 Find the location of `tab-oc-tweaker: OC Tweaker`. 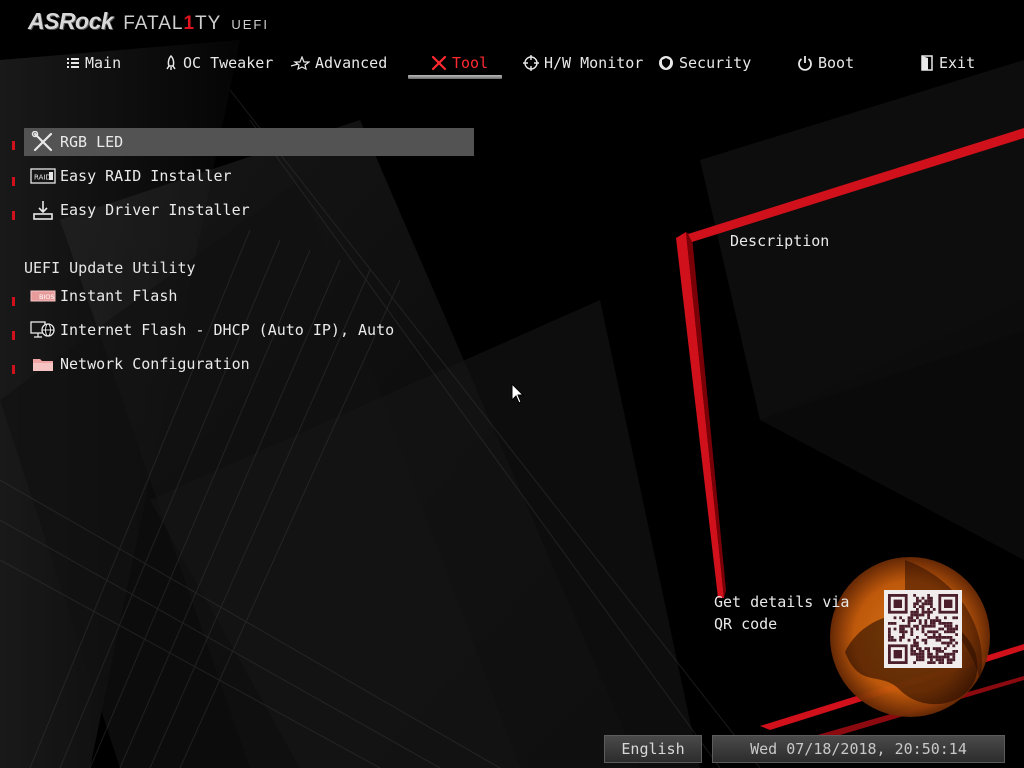

tab-oc-tweaker: OC Tweaker is located at coordinates (218, 63).